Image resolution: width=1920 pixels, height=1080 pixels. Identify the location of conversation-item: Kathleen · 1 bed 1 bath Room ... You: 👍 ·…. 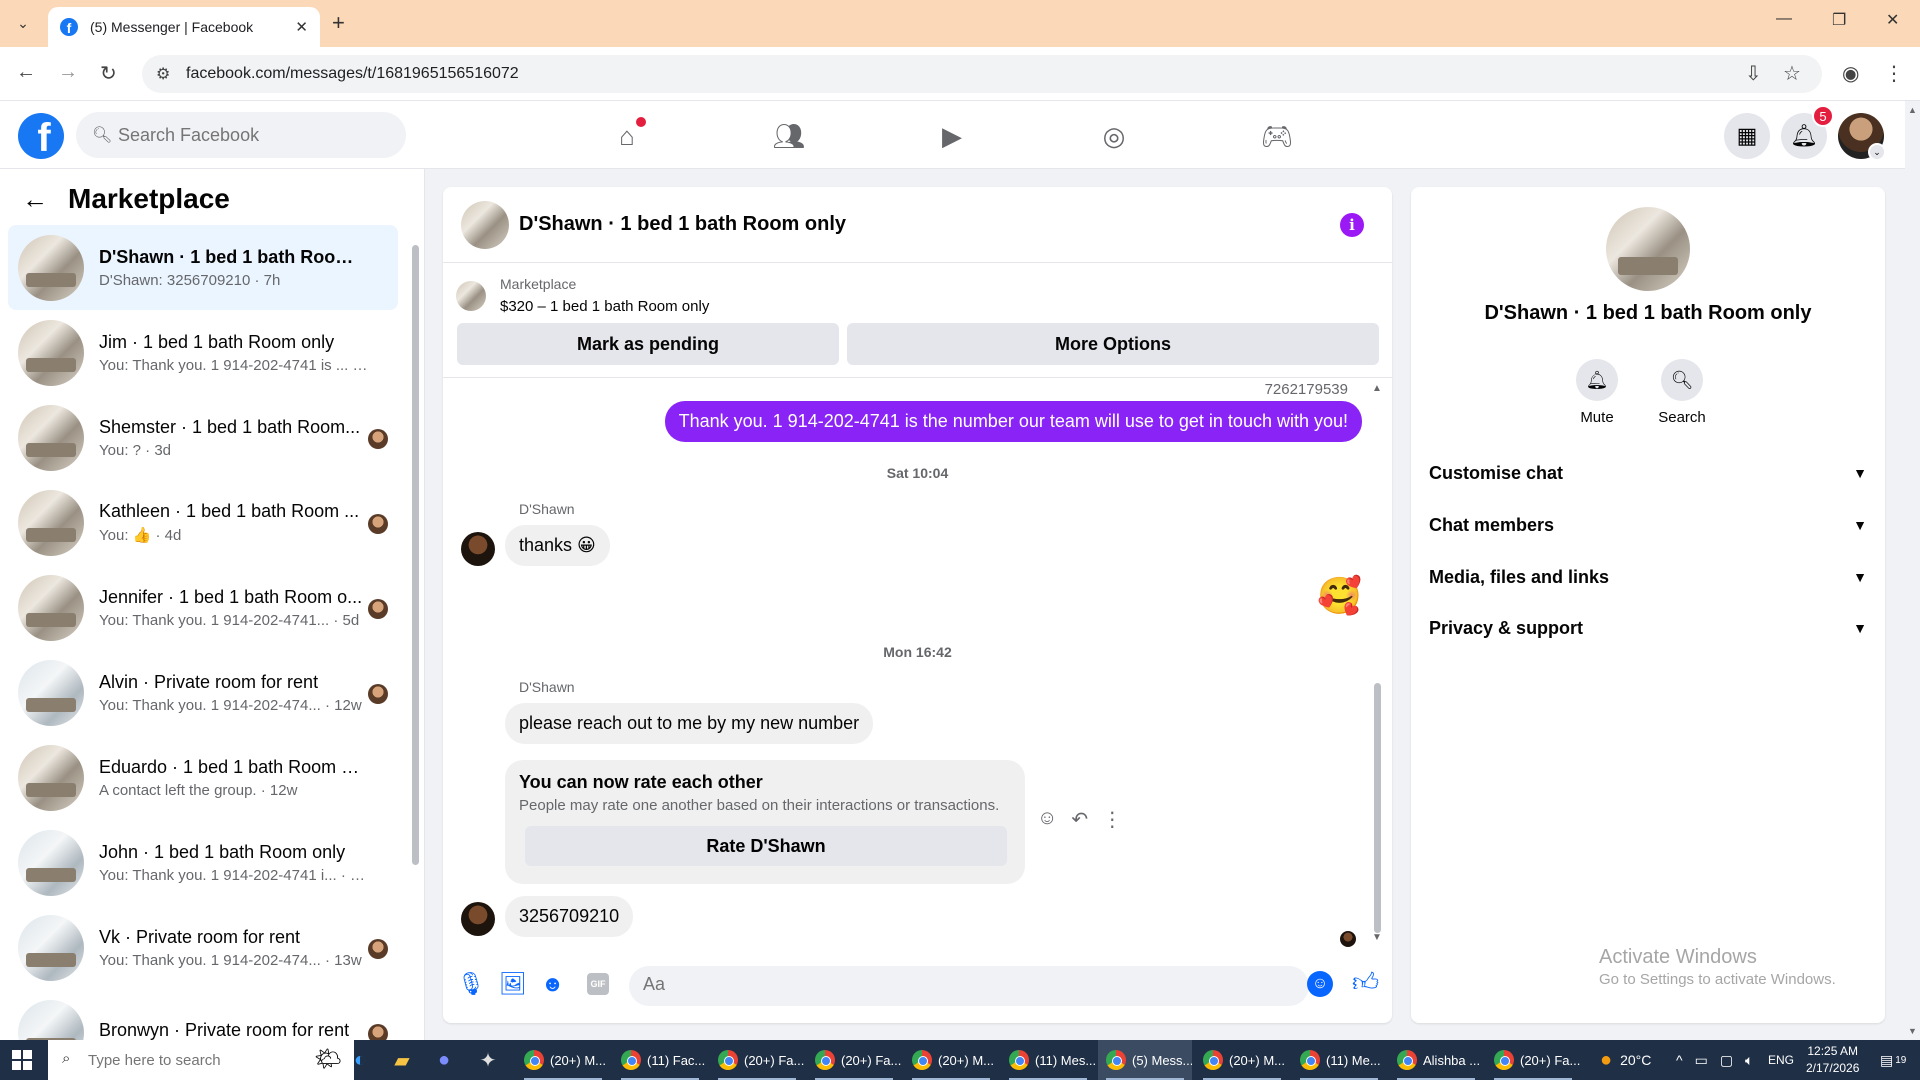
(203, 522).